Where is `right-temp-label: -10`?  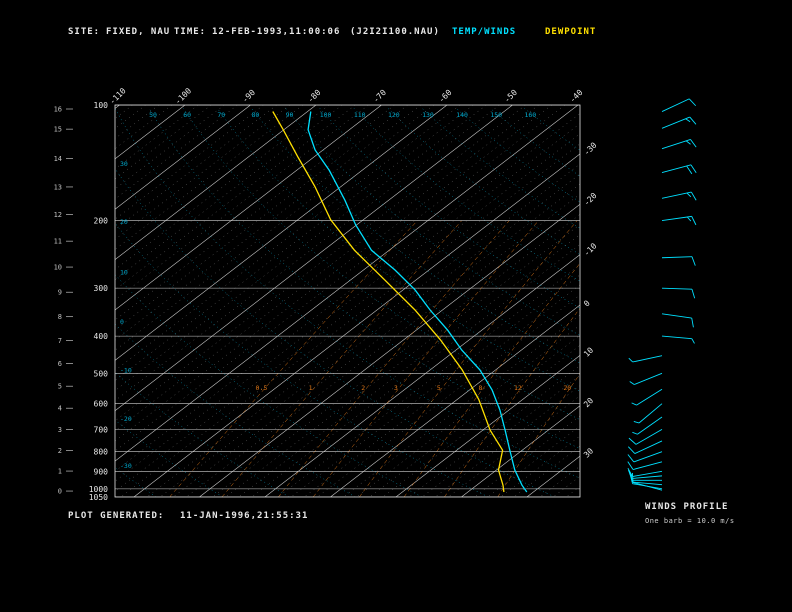 right-temp-label: -10 is located at coordinates (590, 249).